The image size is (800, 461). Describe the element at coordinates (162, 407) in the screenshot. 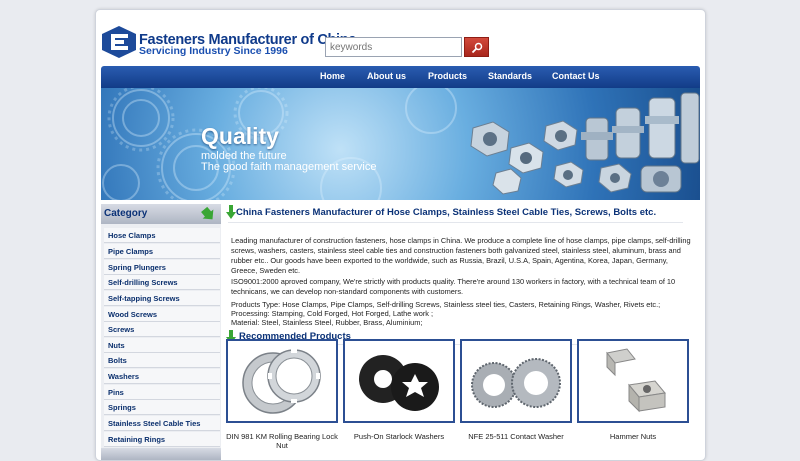

I see `sidebar-item-springs: Springs` at that location.